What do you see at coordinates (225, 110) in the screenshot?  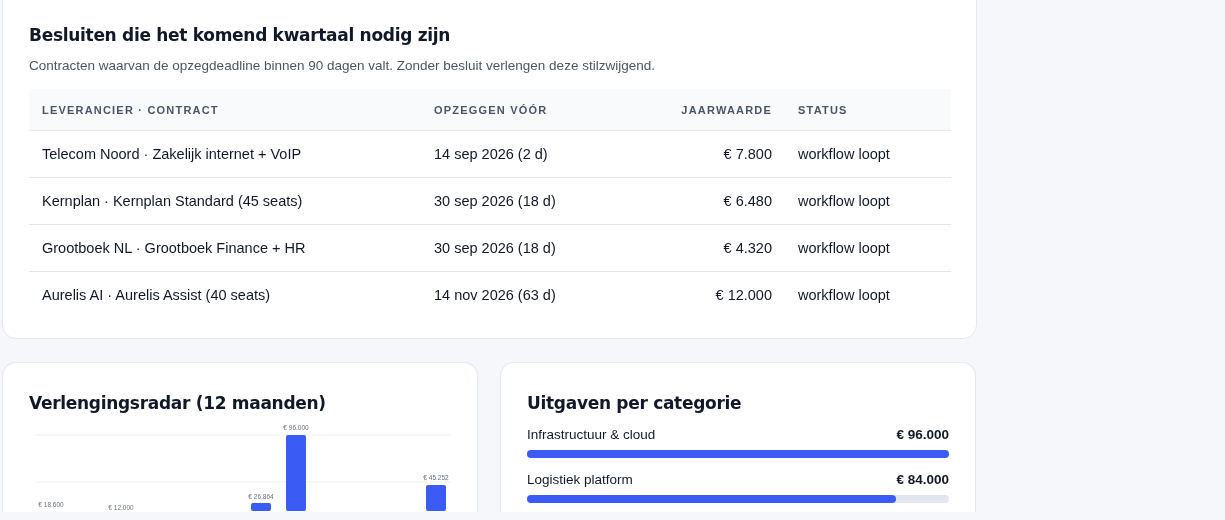 I see `column-header: LEVERANCIER · CONTRACT` at bounding box center [225, 110].